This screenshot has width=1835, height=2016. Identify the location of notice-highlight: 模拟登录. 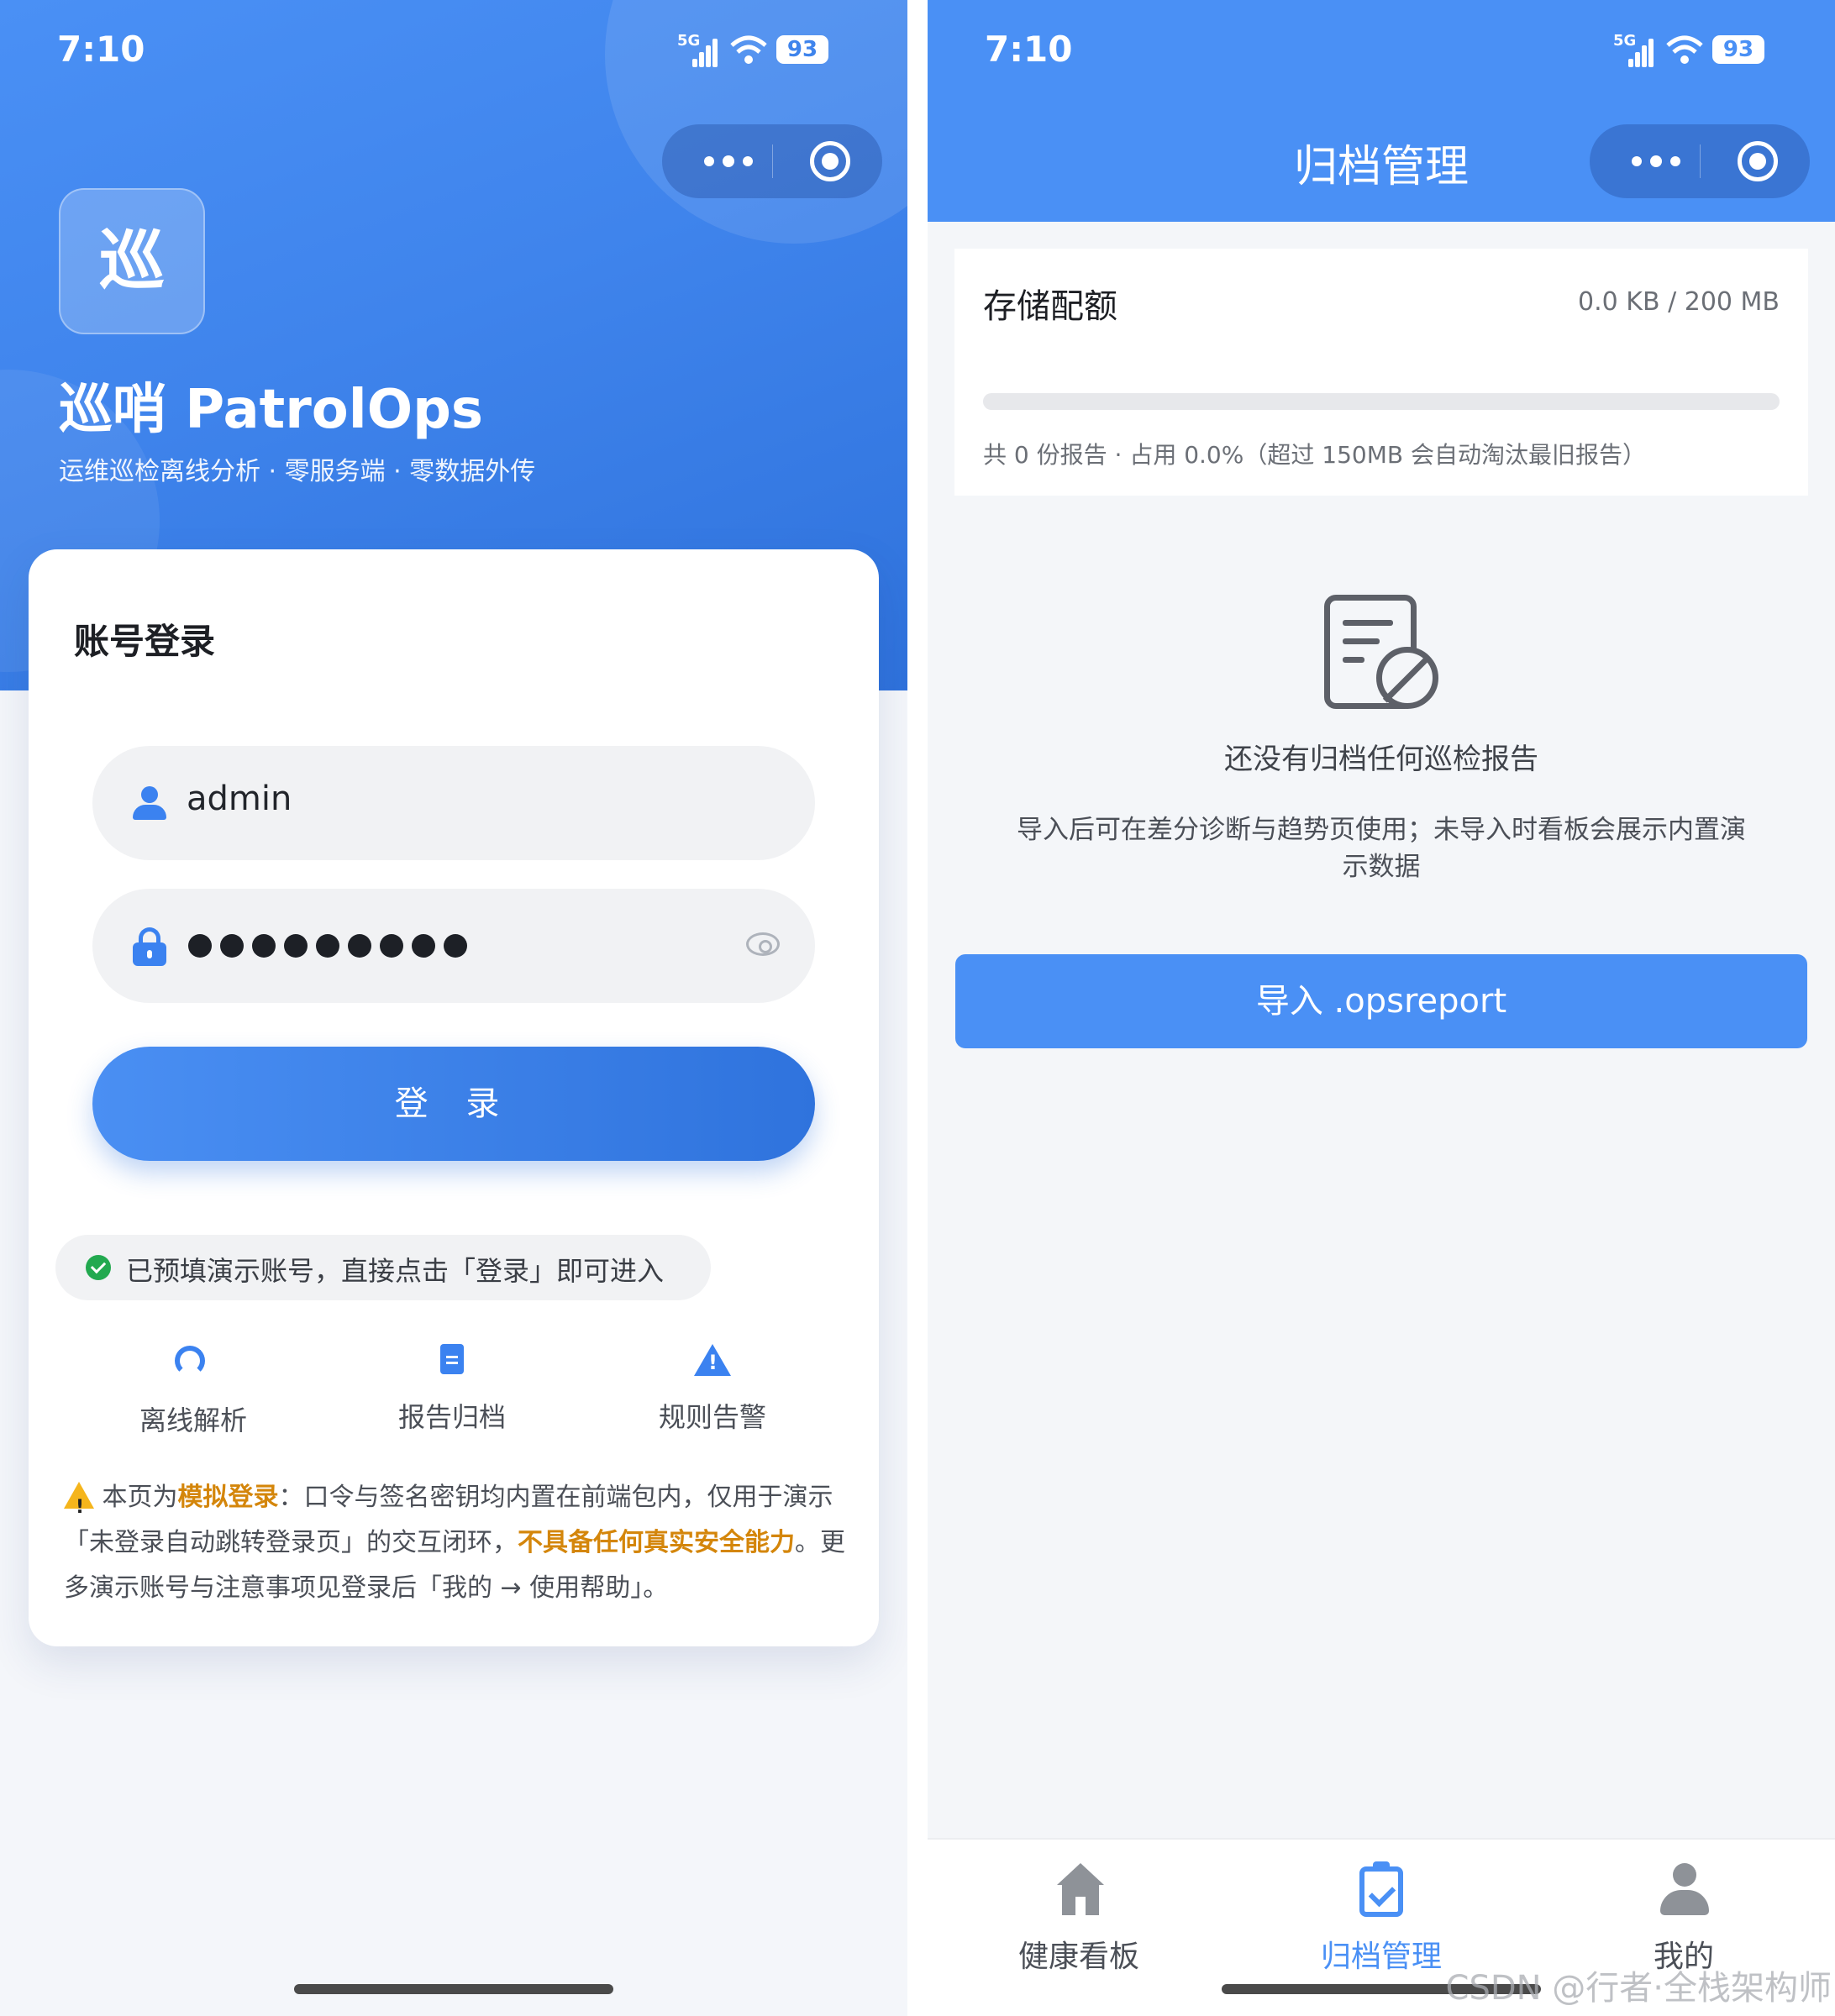
(228, 1497).